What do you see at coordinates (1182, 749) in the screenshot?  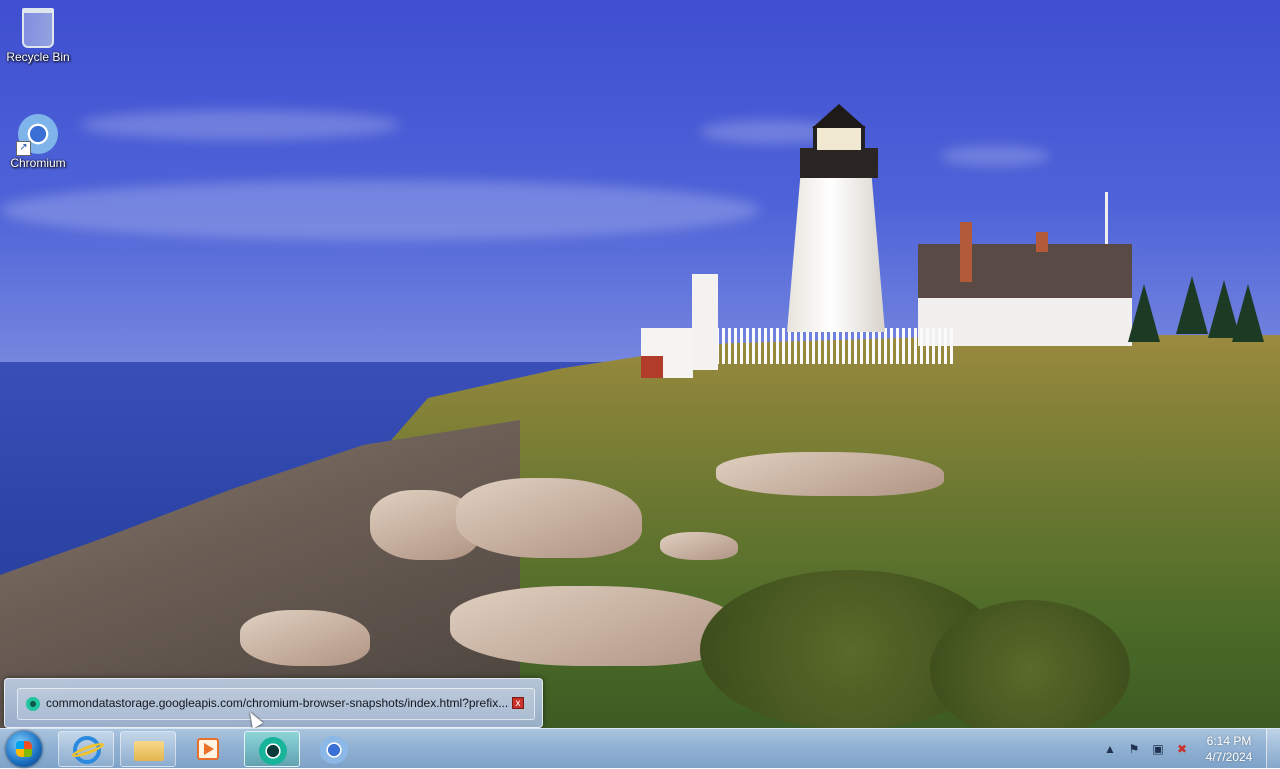 I see `volume-muted-icon: ✖` at bounding box center [1182, 749].